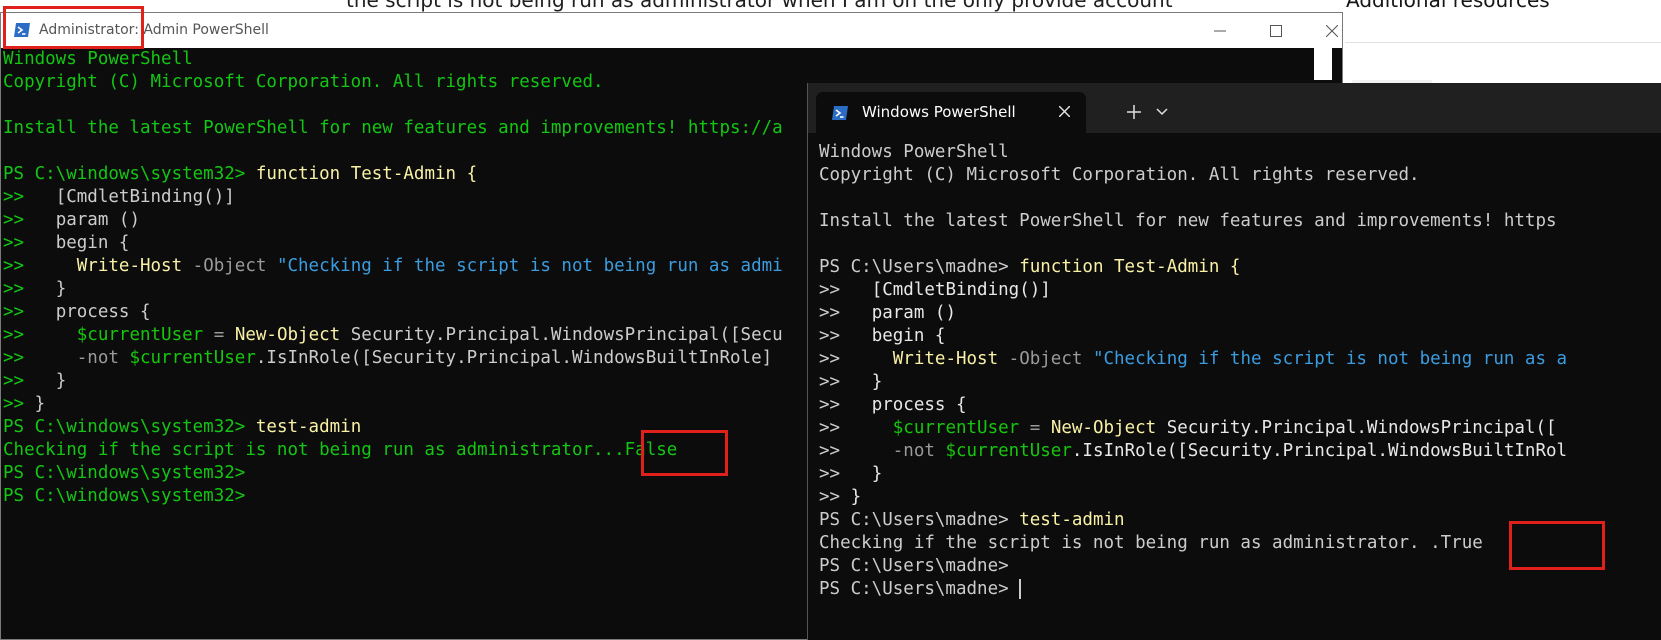 The width and height of the screenshot is (1661, 640). I want to click on tab-strip: Windows PowerShell, so click(1234, 108).